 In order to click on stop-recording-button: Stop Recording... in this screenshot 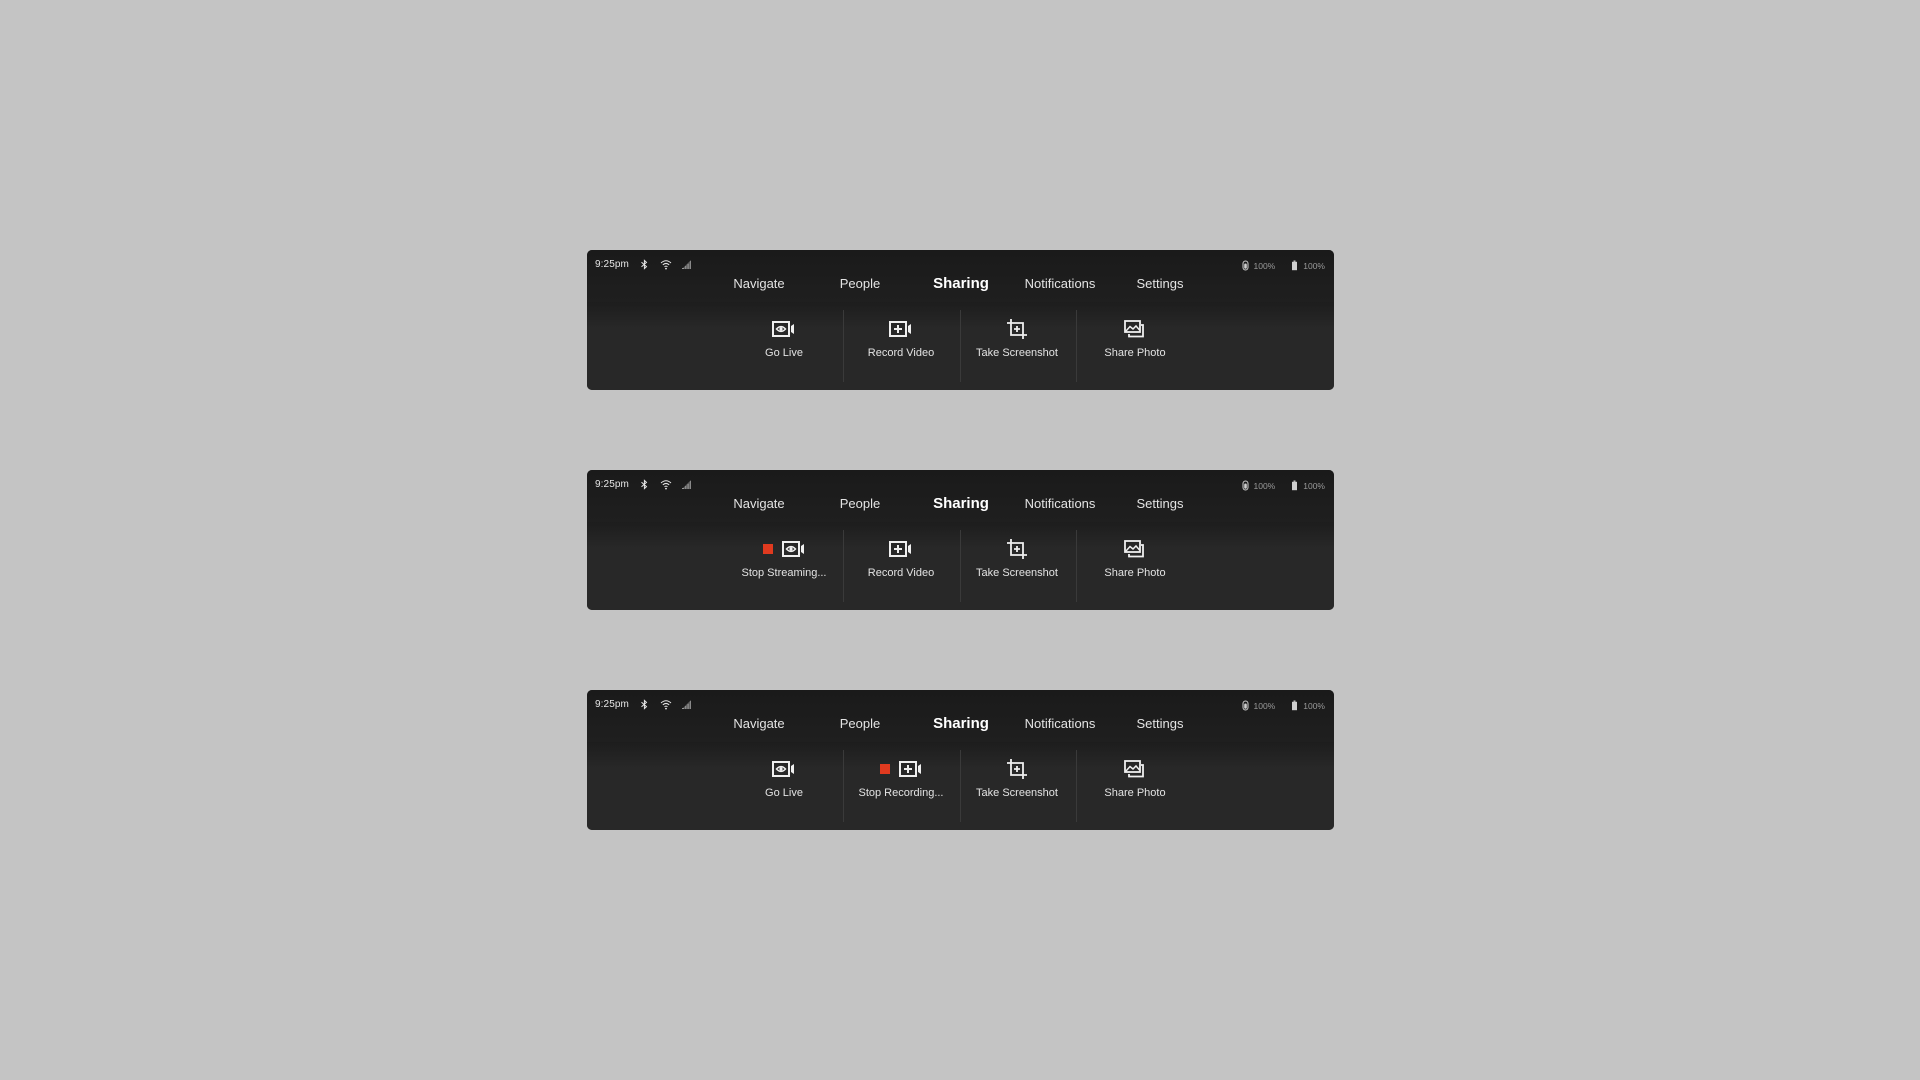, I will do `click(901, 786)`.